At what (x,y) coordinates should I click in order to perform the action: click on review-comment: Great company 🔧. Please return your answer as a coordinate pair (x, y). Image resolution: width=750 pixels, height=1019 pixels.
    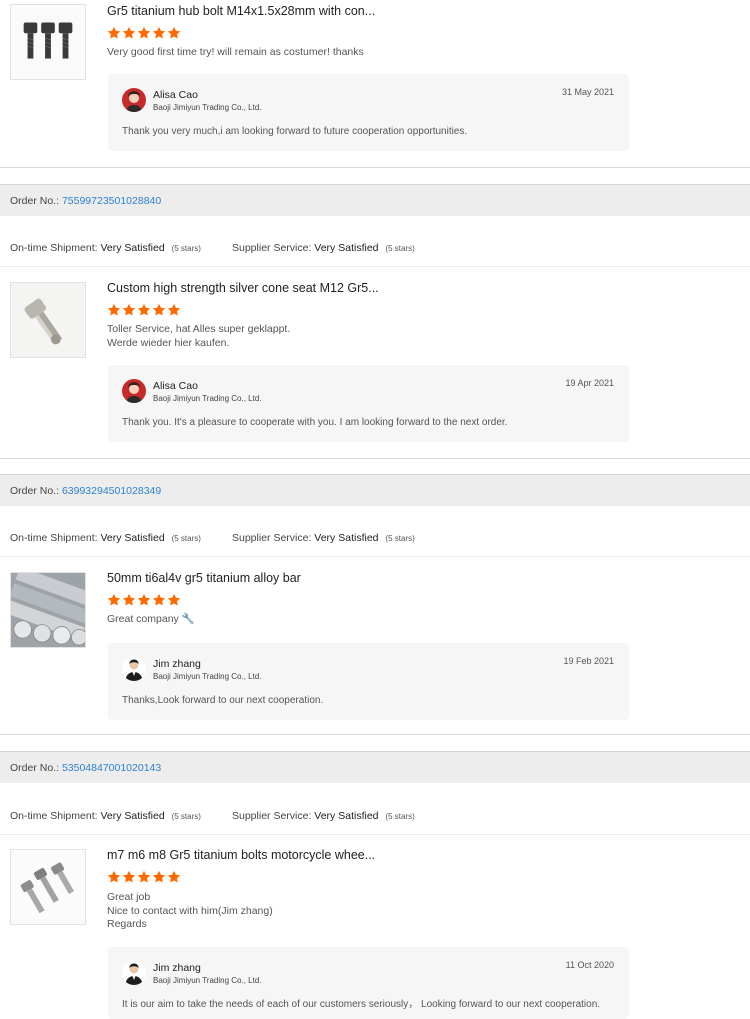
    Looking at the image, I should click on (151, 620).